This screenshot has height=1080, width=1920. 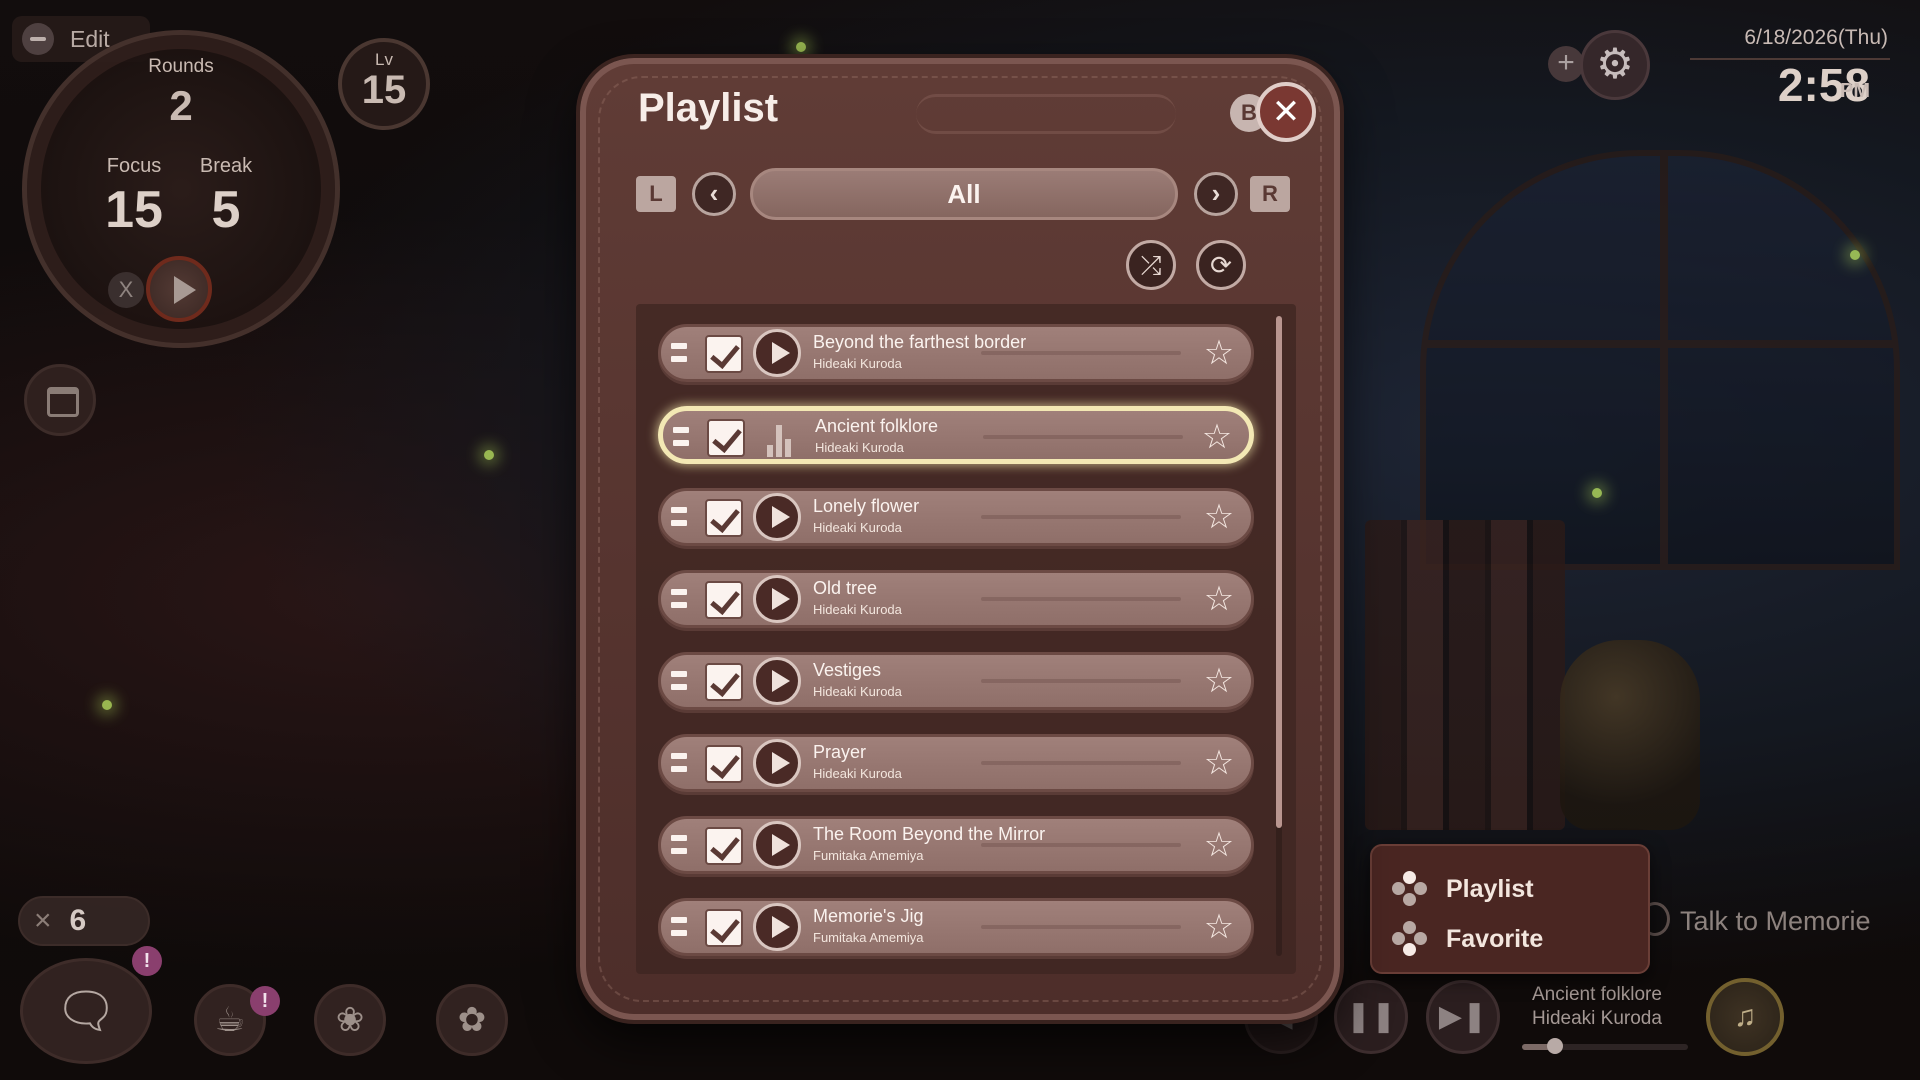 I want to click on track-title: Old tree, so click(x=845, y=588).